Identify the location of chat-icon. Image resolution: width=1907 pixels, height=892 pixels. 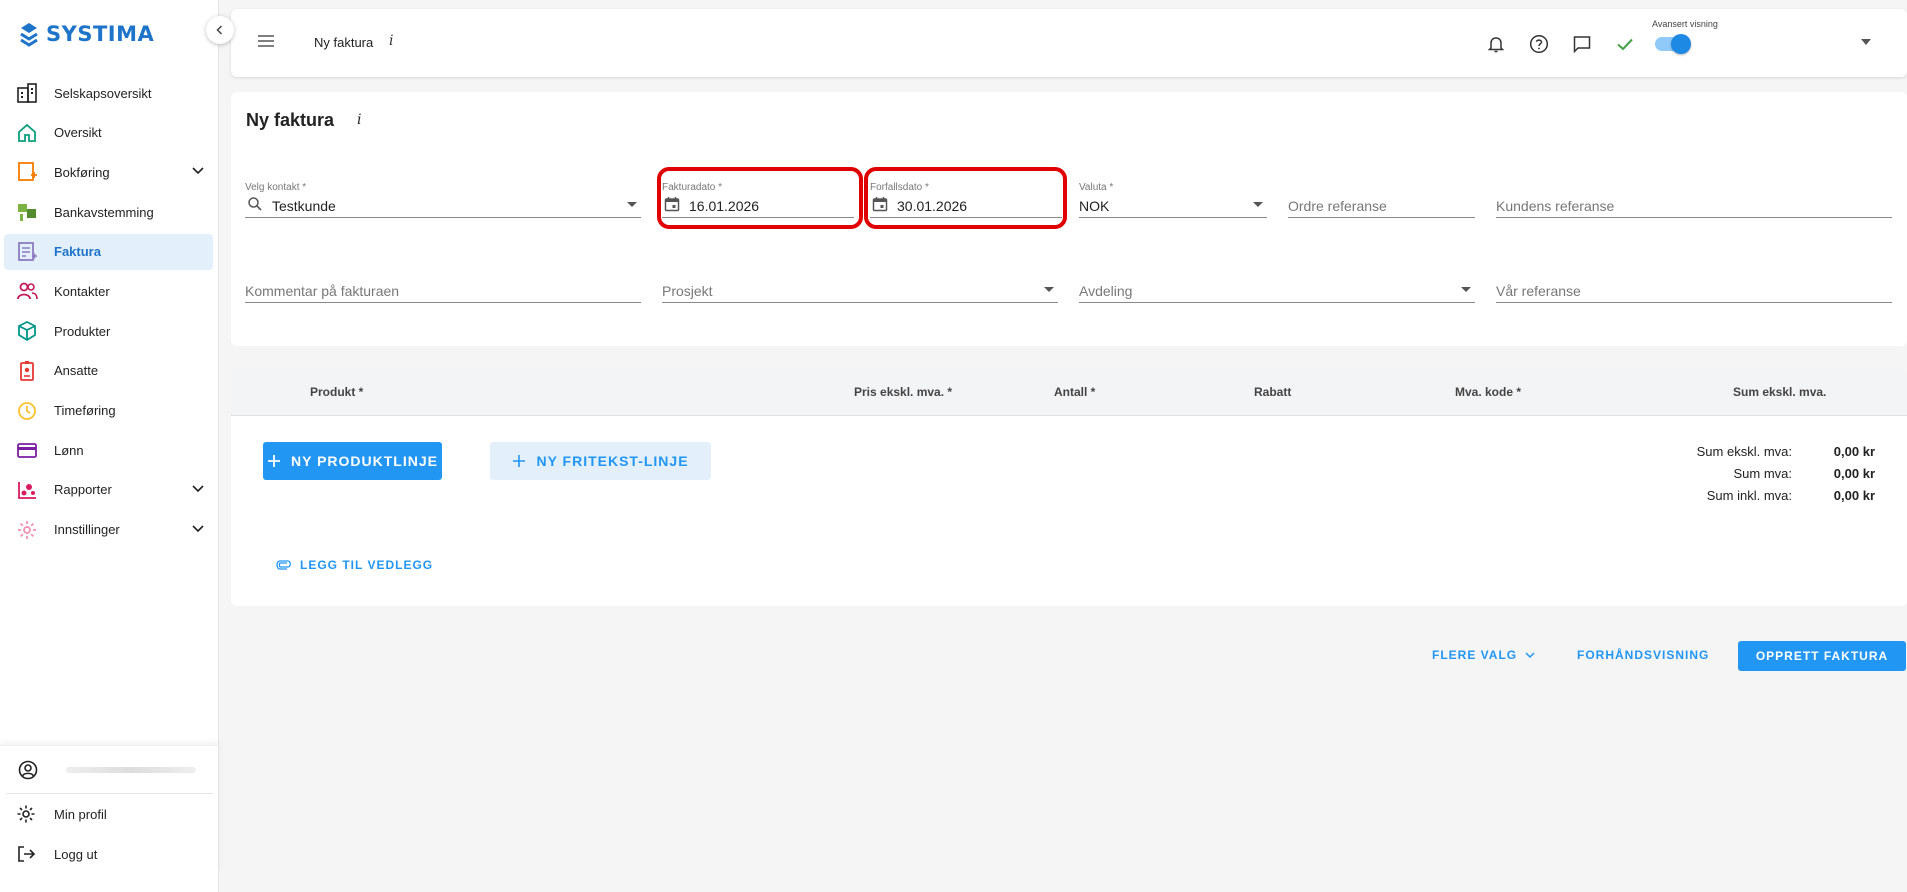
(1582, 45).